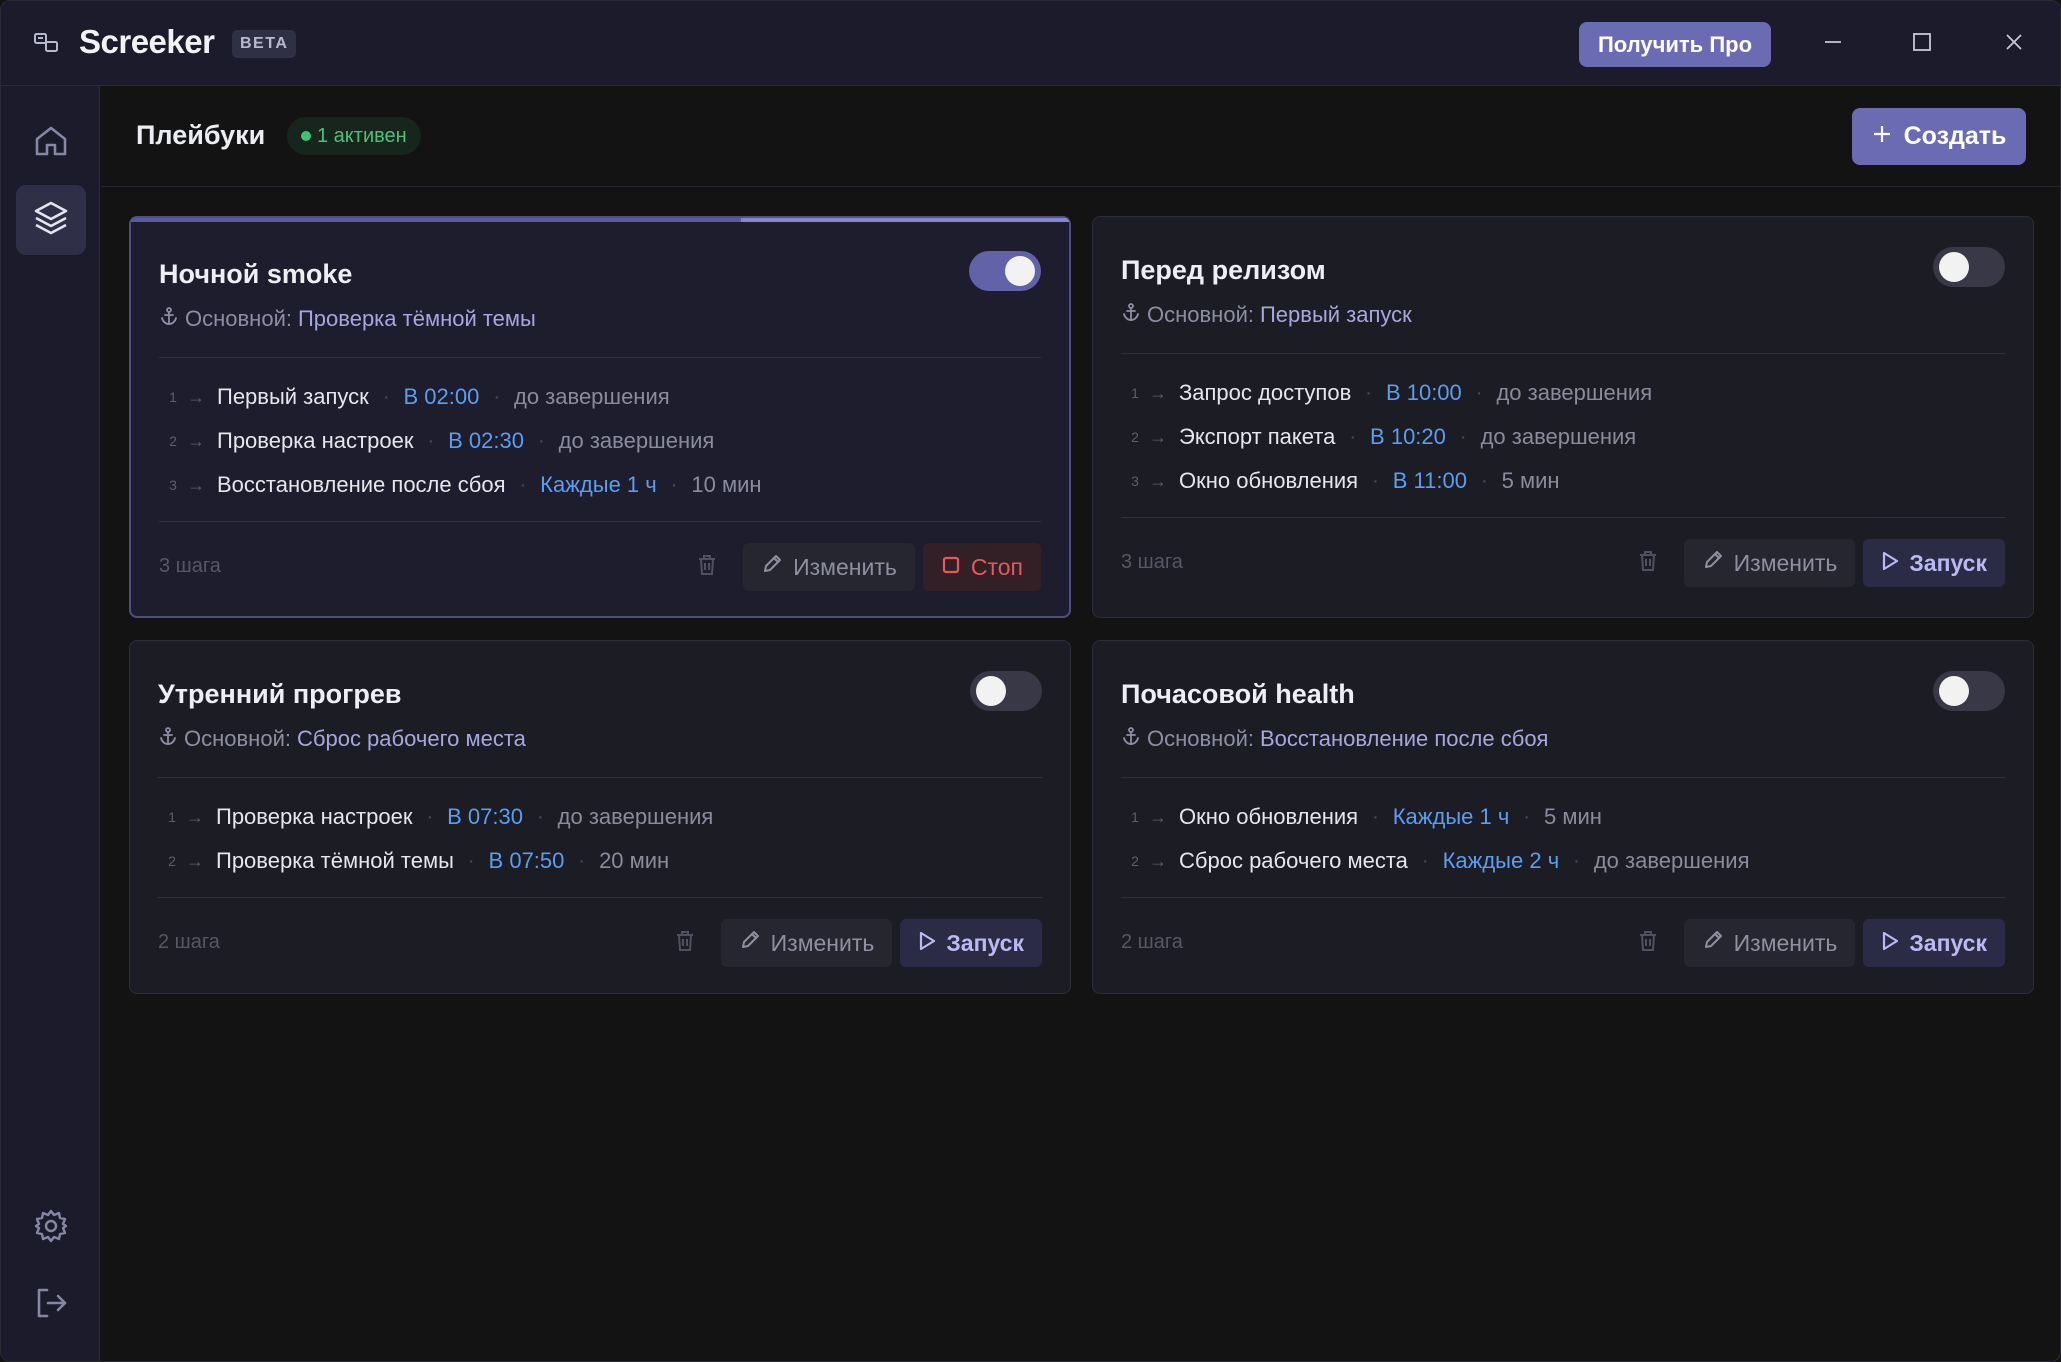 The width and height of the screenshot is (2061, 1362). What do you see at coordinates (600, 861) in the screenshot?
I see `step-row: 2 → Проверка тёмной темы · В 07:50 · 20 мин` at bounding box center [600, 861].